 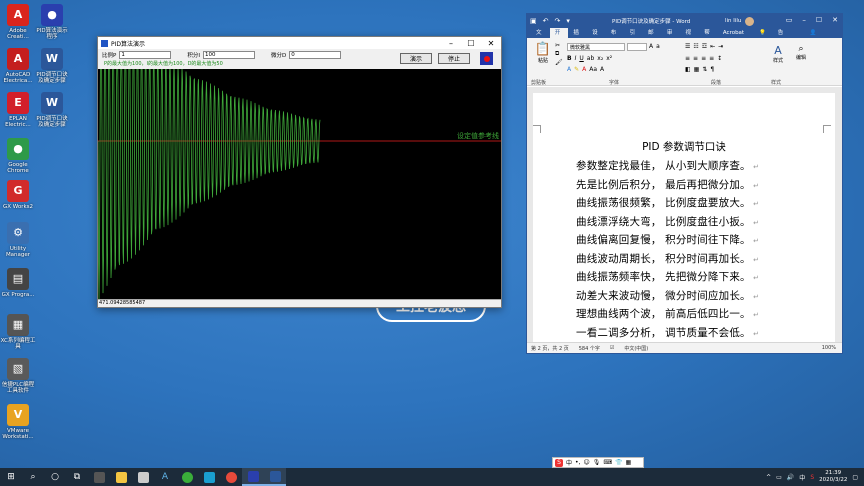 I want to click on font-size-select, so click(x=637, y=47).